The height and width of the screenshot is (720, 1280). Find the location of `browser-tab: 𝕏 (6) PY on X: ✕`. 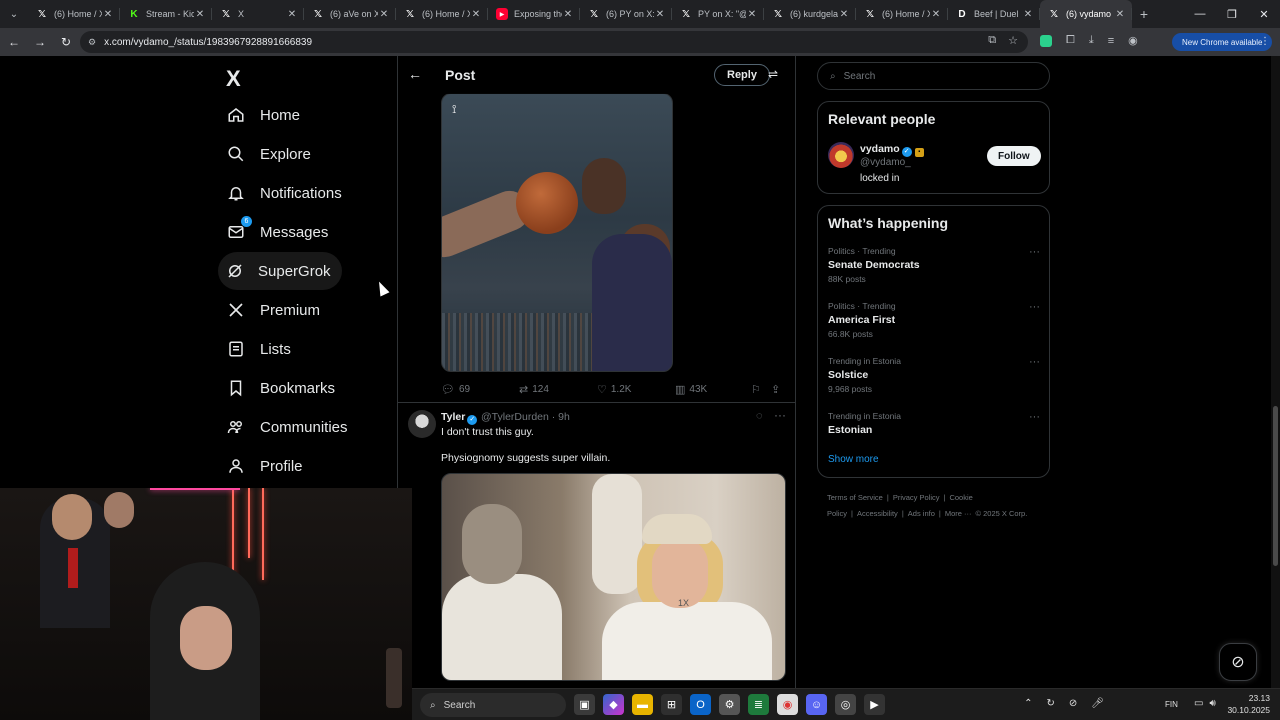

browser-tab: 𝕏 (6) PY on X: ✕ is located at coordinates (626, 14).